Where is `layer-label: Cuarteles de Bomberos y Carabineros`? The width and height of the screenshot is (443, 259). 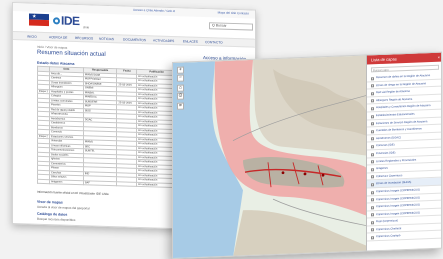 layer-label: Cuarteles de Bomberos y Carabineros is located at coordinates (399, 130).